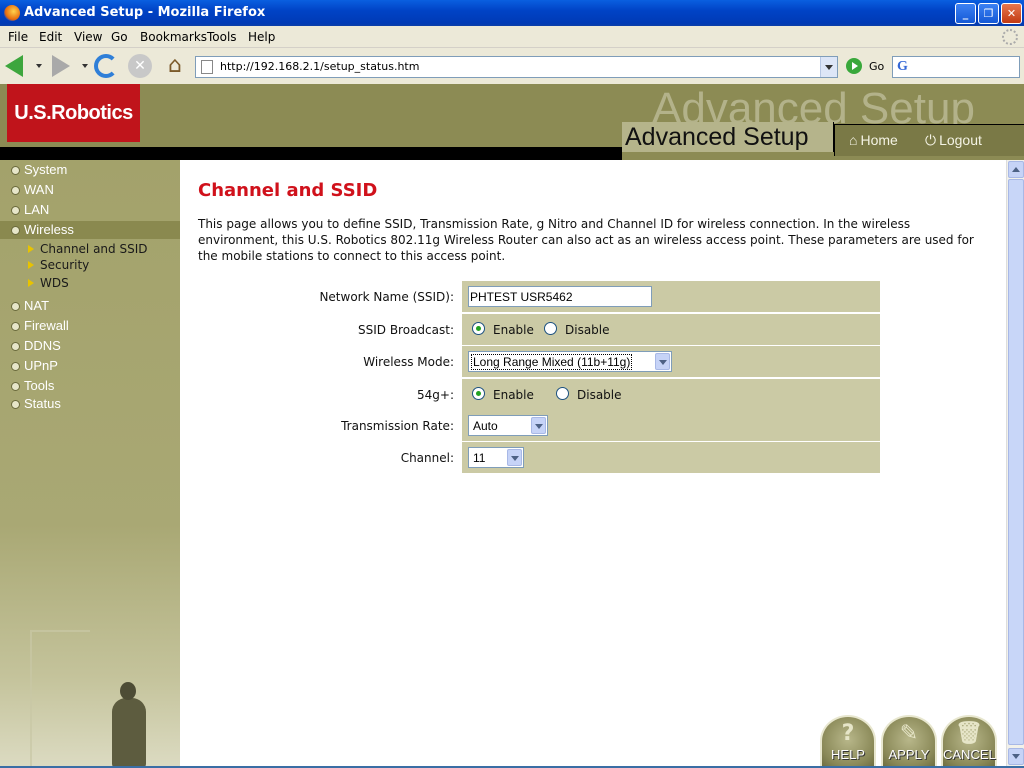 The height and width of the screenshot is (768, 1024). Describe the element at coordinates (909, 741) in the screenshot. I see `apply-button: ✎ APPLY` at that location.